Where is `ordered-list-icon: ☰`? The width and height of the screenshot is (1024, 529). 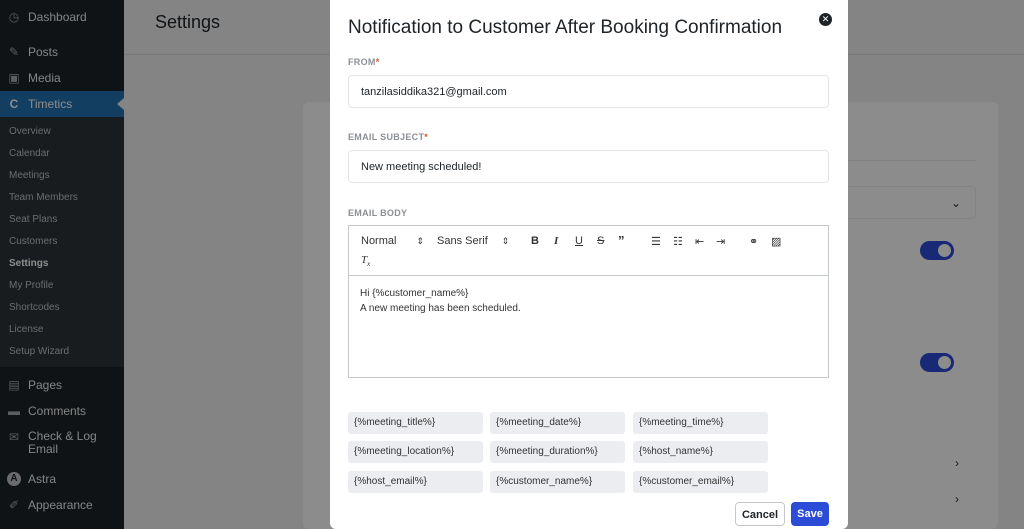 ordered-list-icon: ☰ is located at coordinates (656, 241).